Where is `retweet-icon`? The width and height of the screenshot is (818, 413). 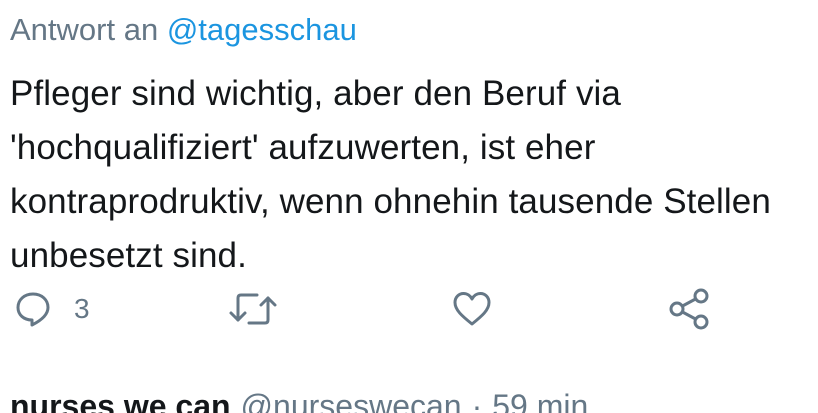
retweet-icon is located at coordinates (253, 309).